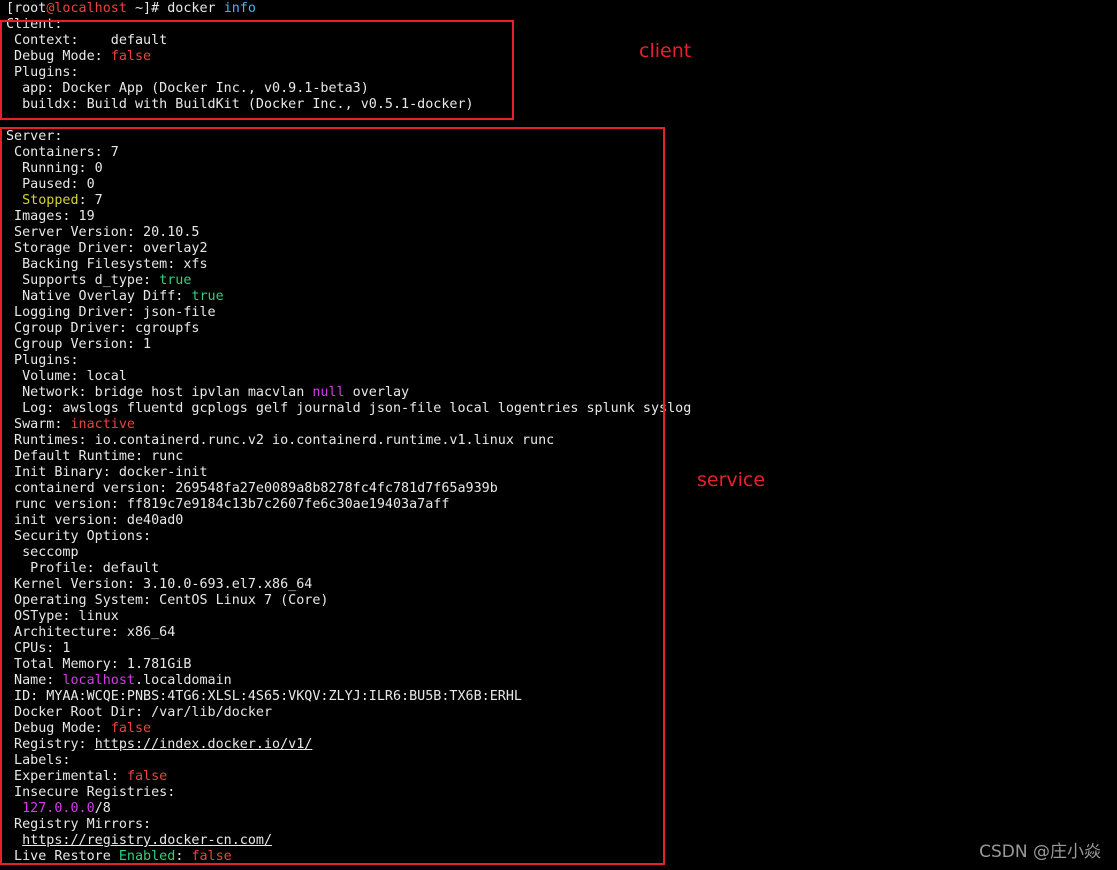 The height and width of the screenshot is (870, 1117). I want to click on client-highlight-box, so click(257, 70).